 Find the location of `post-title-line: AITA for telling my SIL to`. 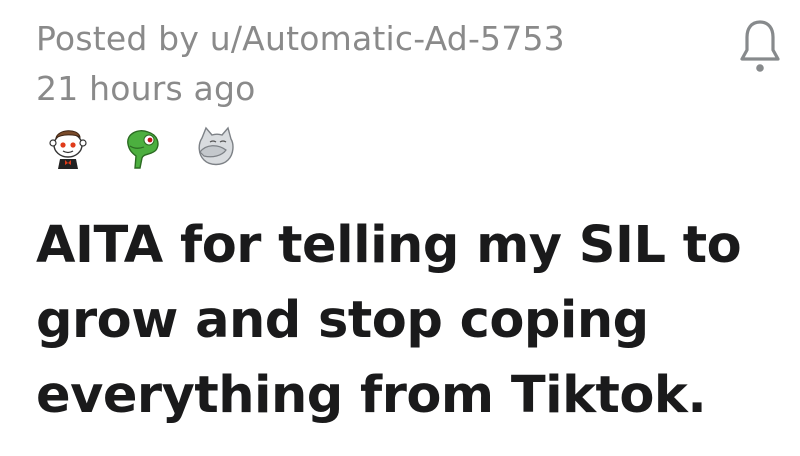

post-title-line: AITA for telling my SIL to is located at coordinates (389, 245).